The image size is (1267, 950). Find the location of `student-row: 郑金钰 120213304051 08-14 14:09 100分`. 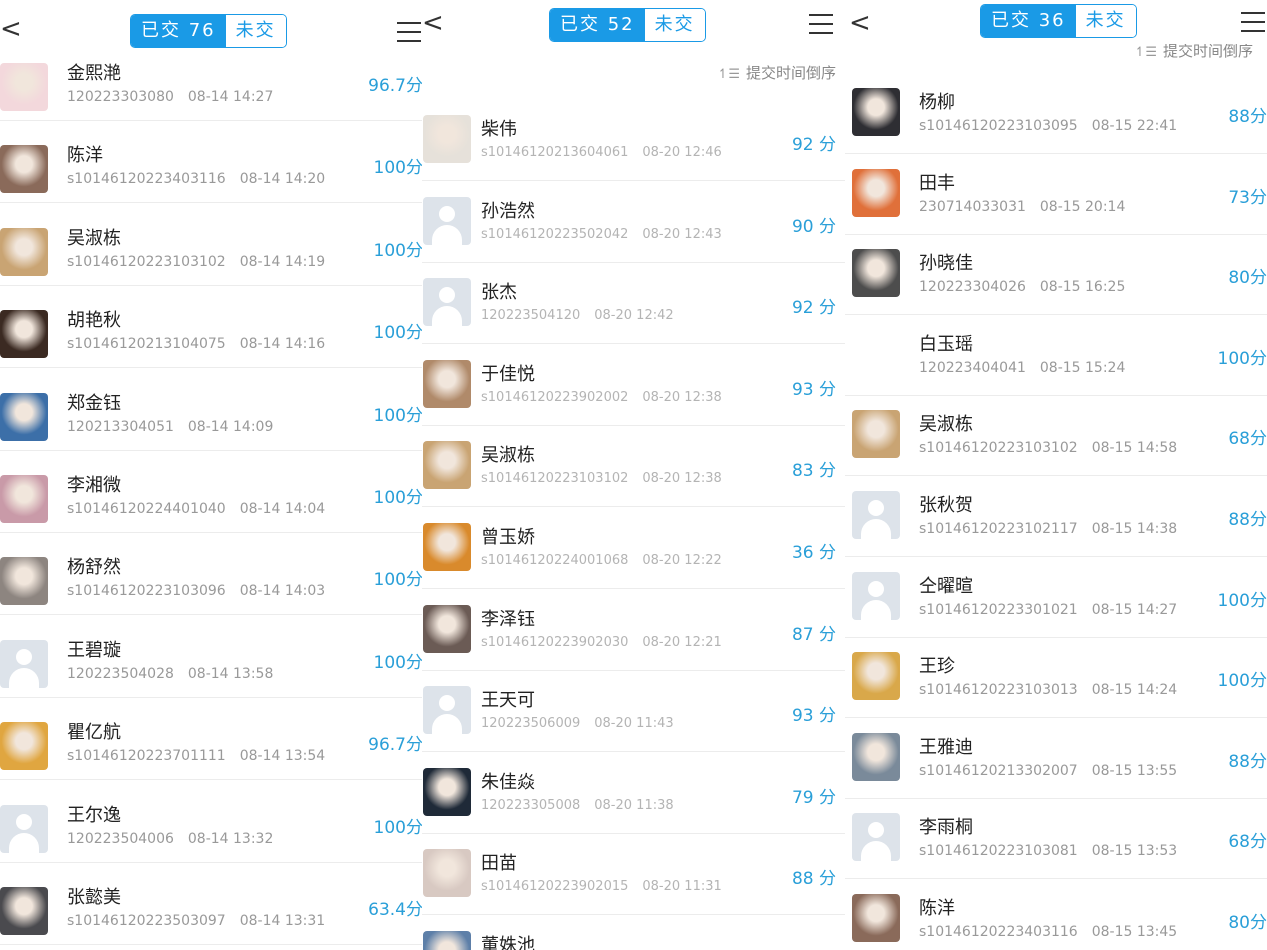

student-row: 郑金钰 120213304051 08-14 14:09 100分 is located at coordinates (212, 410).